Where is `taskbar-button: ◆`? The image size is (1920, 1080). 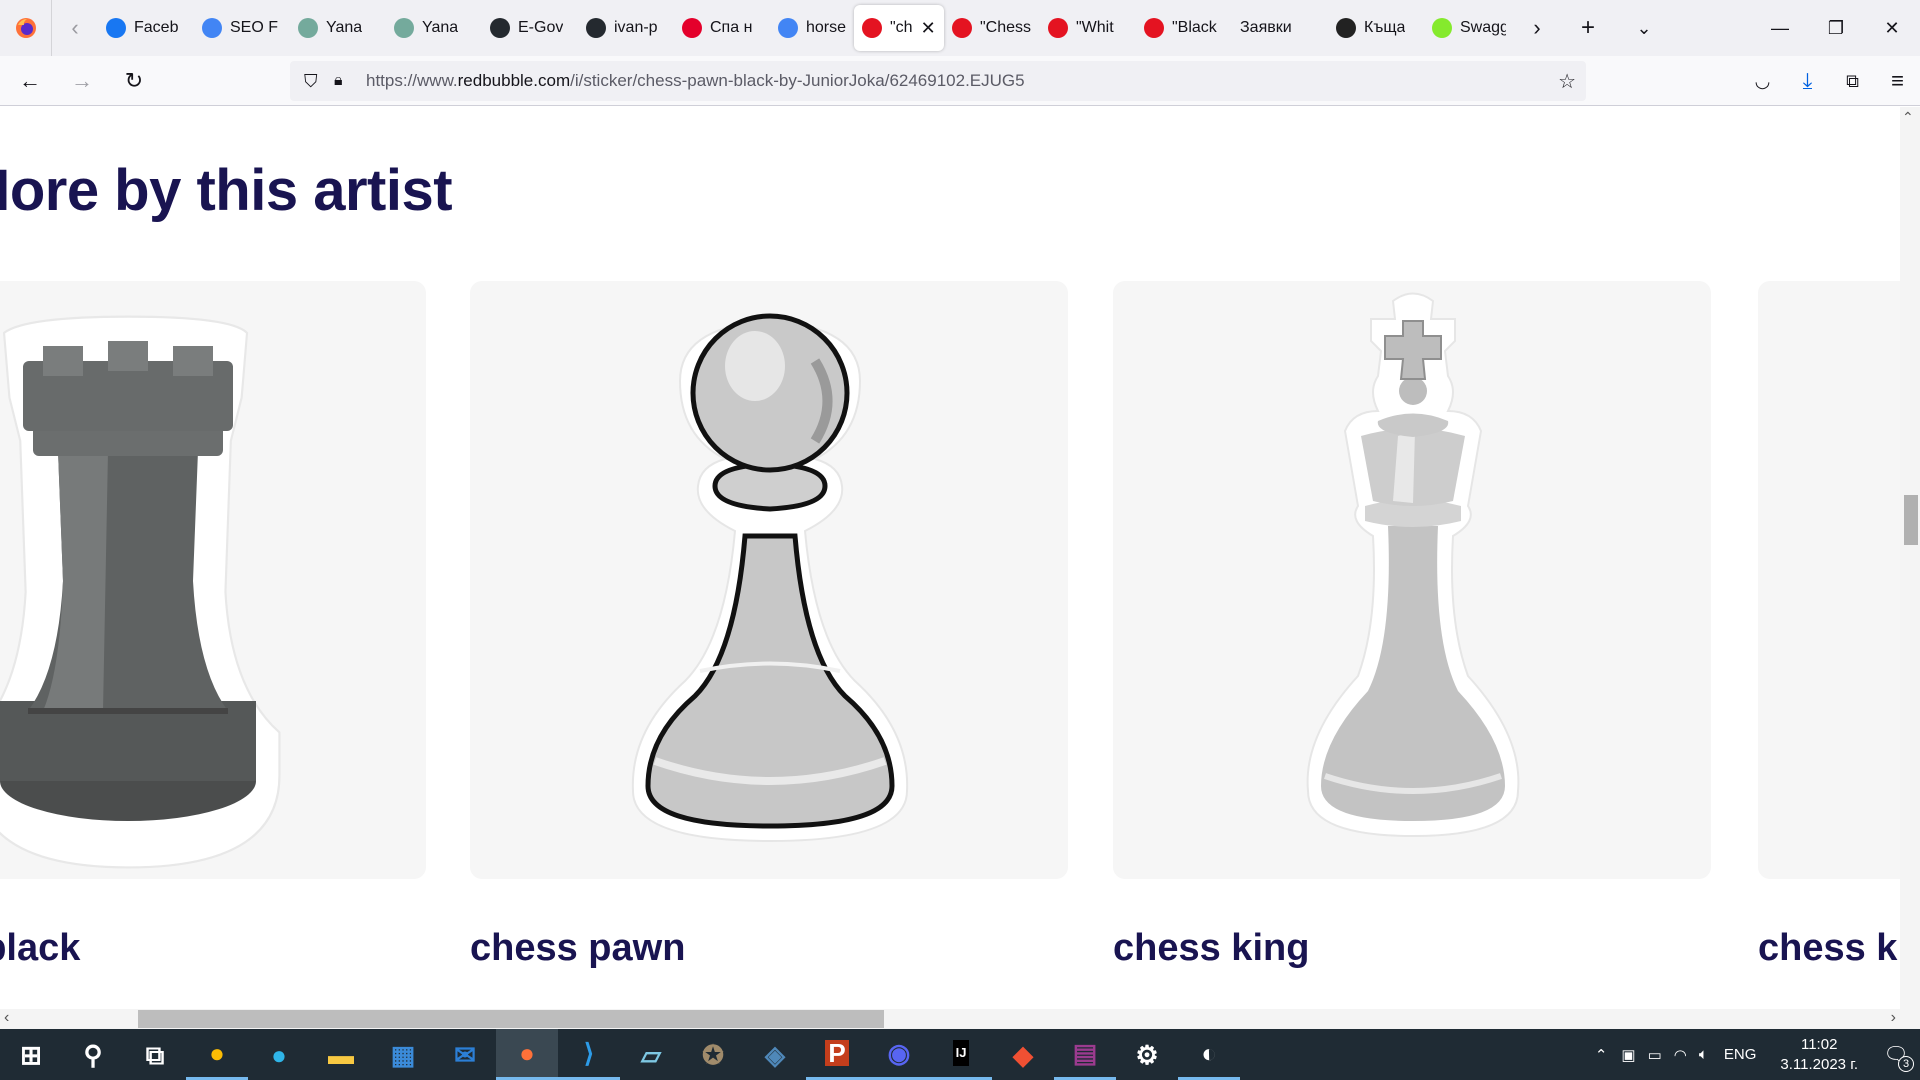 taskbar-button: ◆ is located at coordinates (1023, 1054).